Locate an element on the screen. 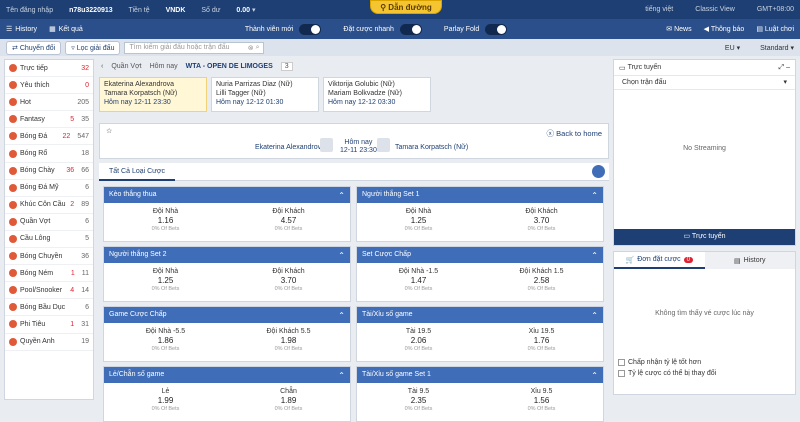 This screenshot has width=800, height=422. odds-may-change: Tỷ lệ cược có thể bị thay đổi is located at coordinates (667, 373).